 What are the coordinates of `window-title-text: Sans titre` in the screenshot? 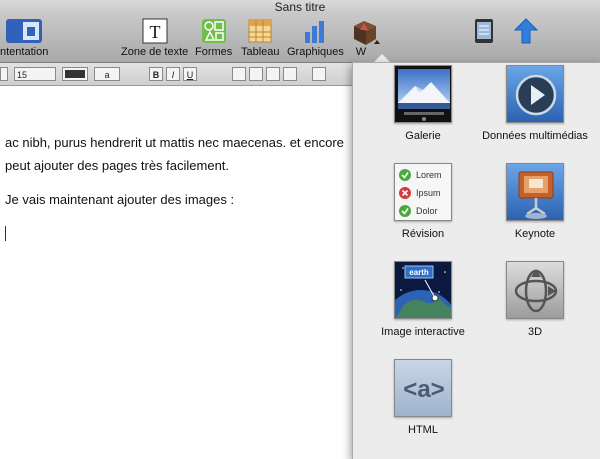 It's located at (300, 7).